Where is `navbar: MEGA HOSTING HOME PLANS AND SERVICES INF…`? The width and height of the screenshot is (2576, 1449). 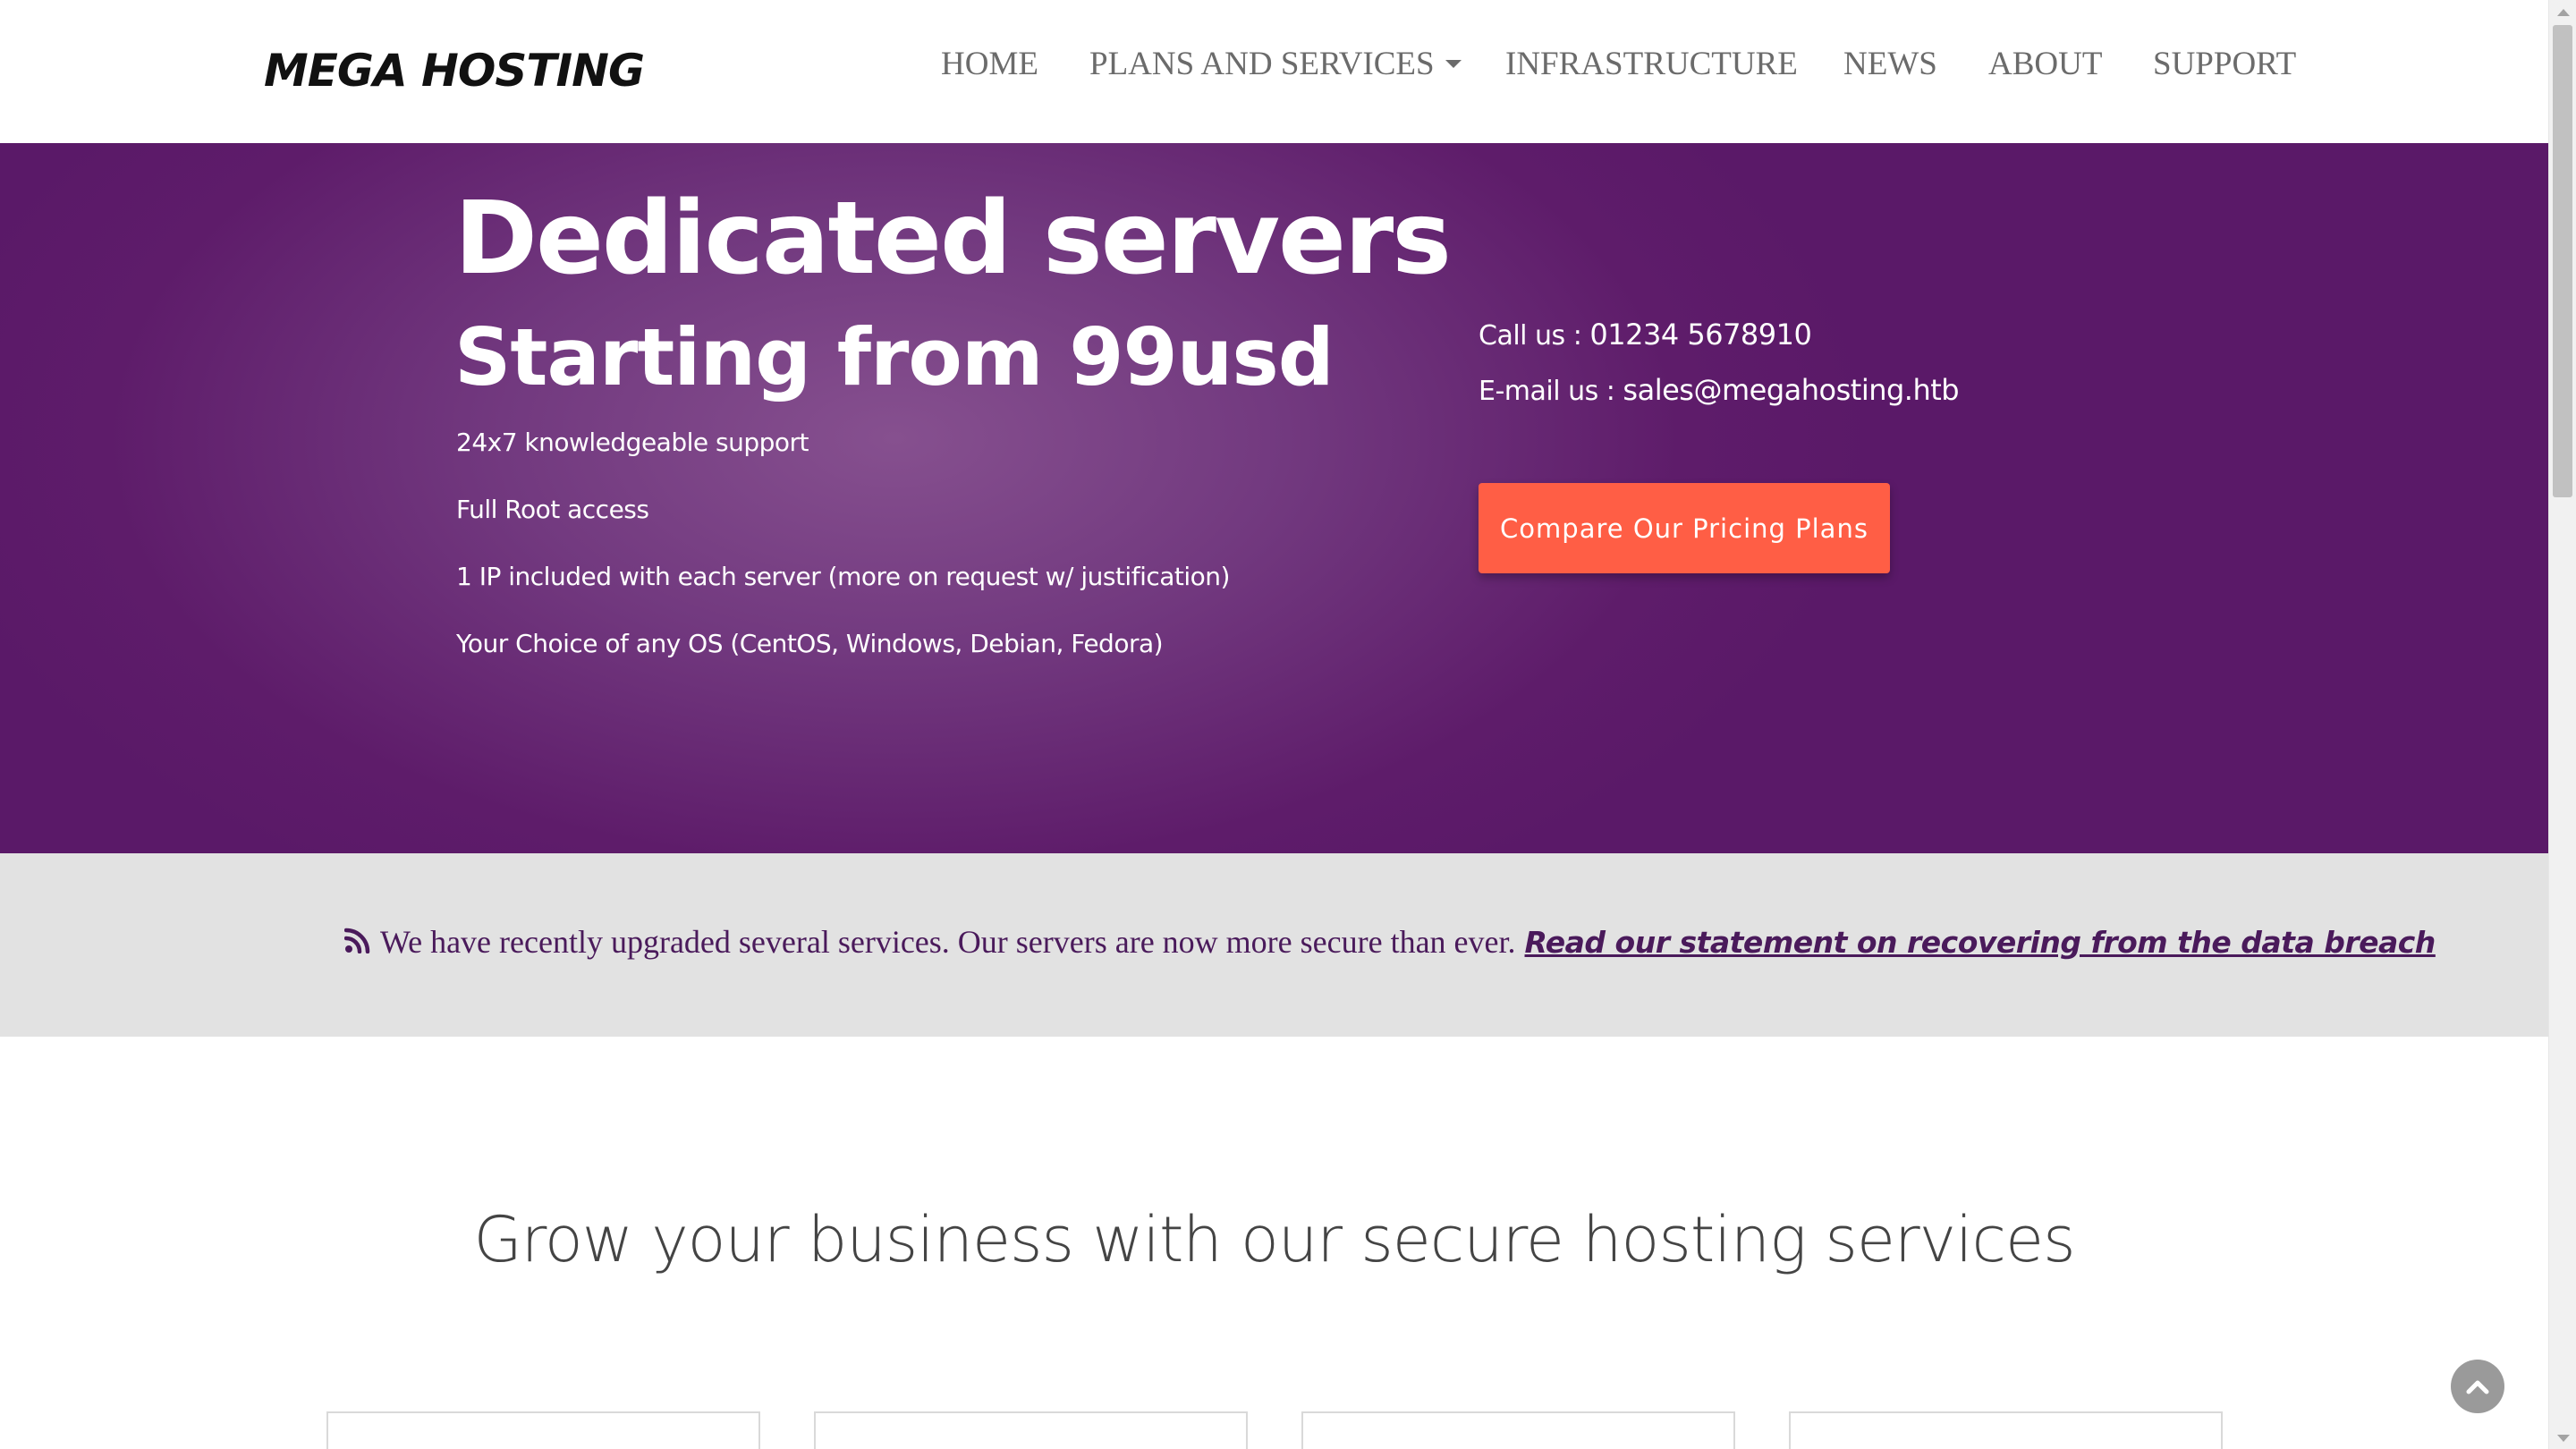 navbar: MEGA HOSTING HOME PLANS AND SERVICES INF… is located at coordinates (1274, 71).